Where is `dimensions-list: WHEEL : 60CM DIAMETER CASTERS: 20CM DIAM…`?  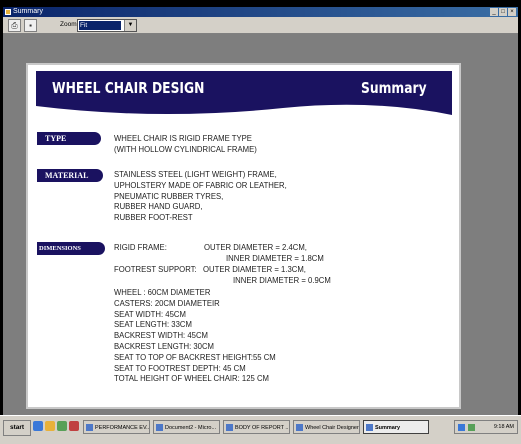
dimensions-list: WHEEL : 60CM DIAMETER CASTERS: 20CM DIAM… is located at coordinates (195, 335).